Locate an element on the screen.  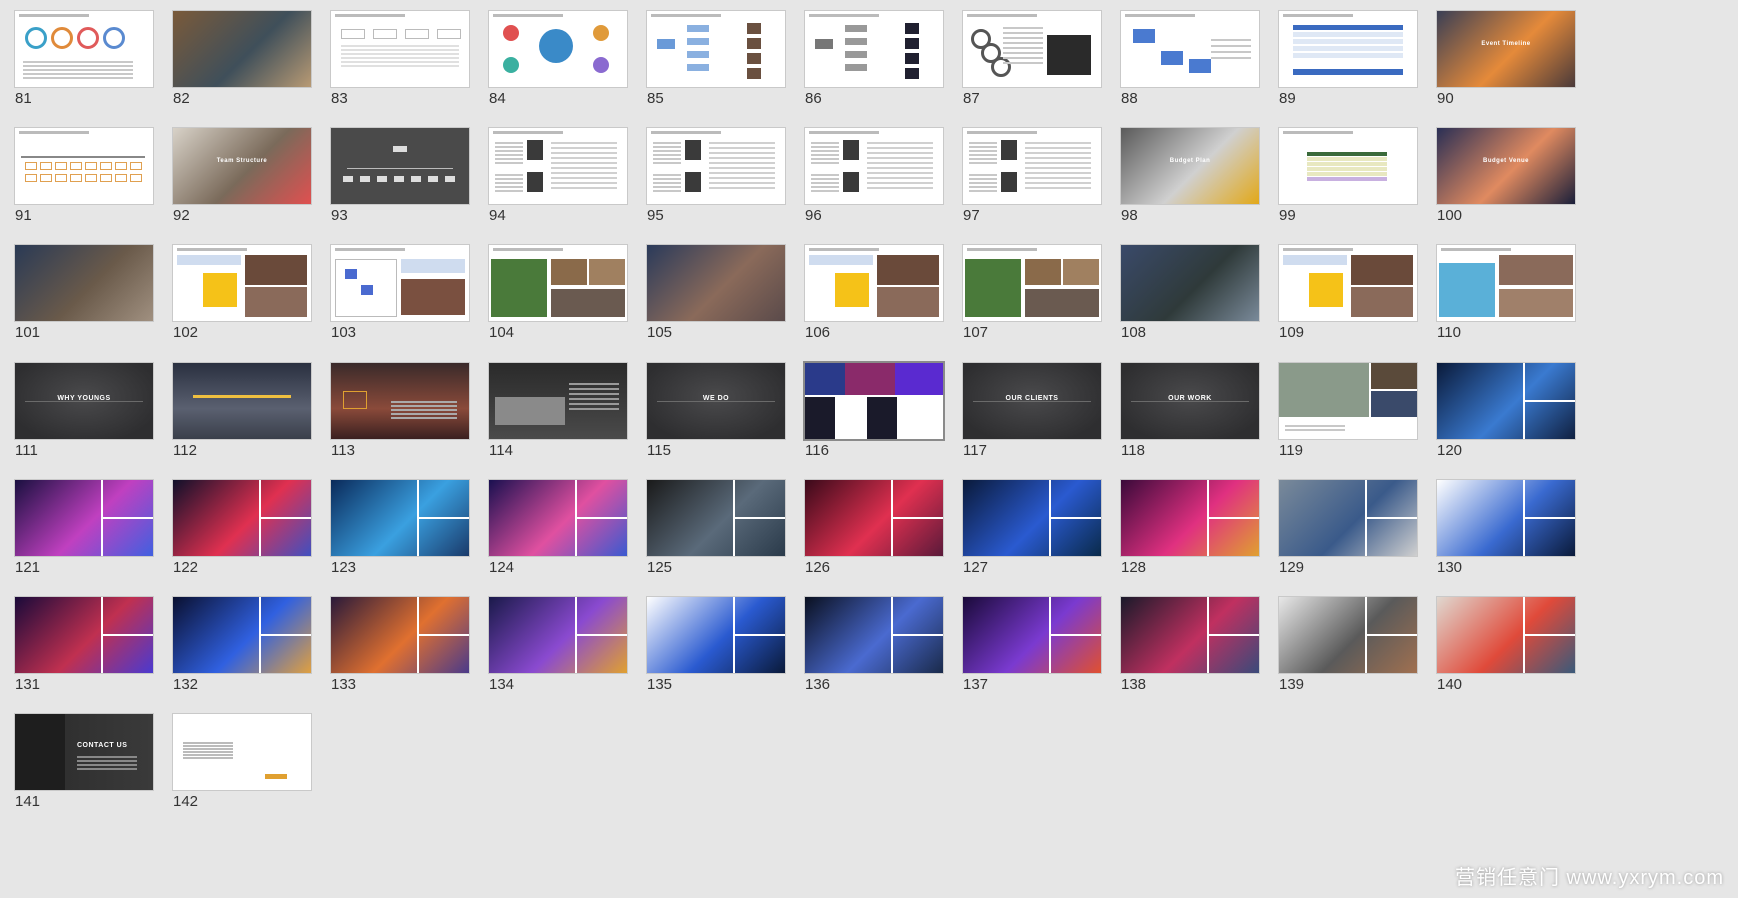
venue-table is located at coordinates (209, 260).